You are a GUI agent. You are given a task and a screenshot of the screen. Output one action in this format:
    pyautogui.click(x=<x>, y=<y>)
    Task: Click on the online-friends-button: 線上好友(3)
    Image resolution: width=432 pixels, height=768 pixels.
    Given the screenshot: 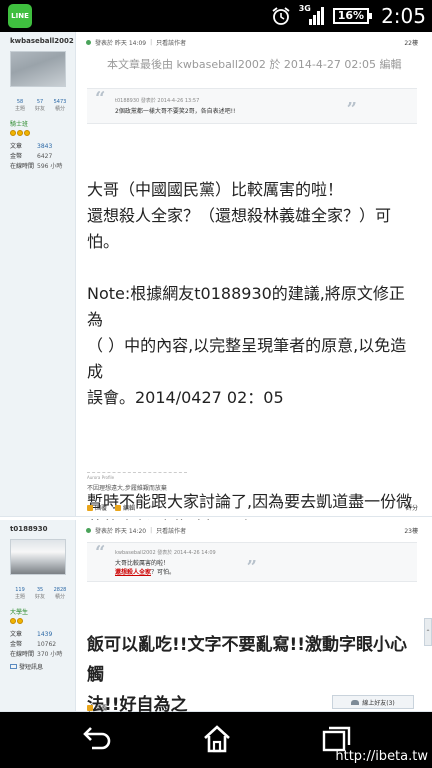 What is the action you would take?
    pyautogui.click(x=373, y=702)
    